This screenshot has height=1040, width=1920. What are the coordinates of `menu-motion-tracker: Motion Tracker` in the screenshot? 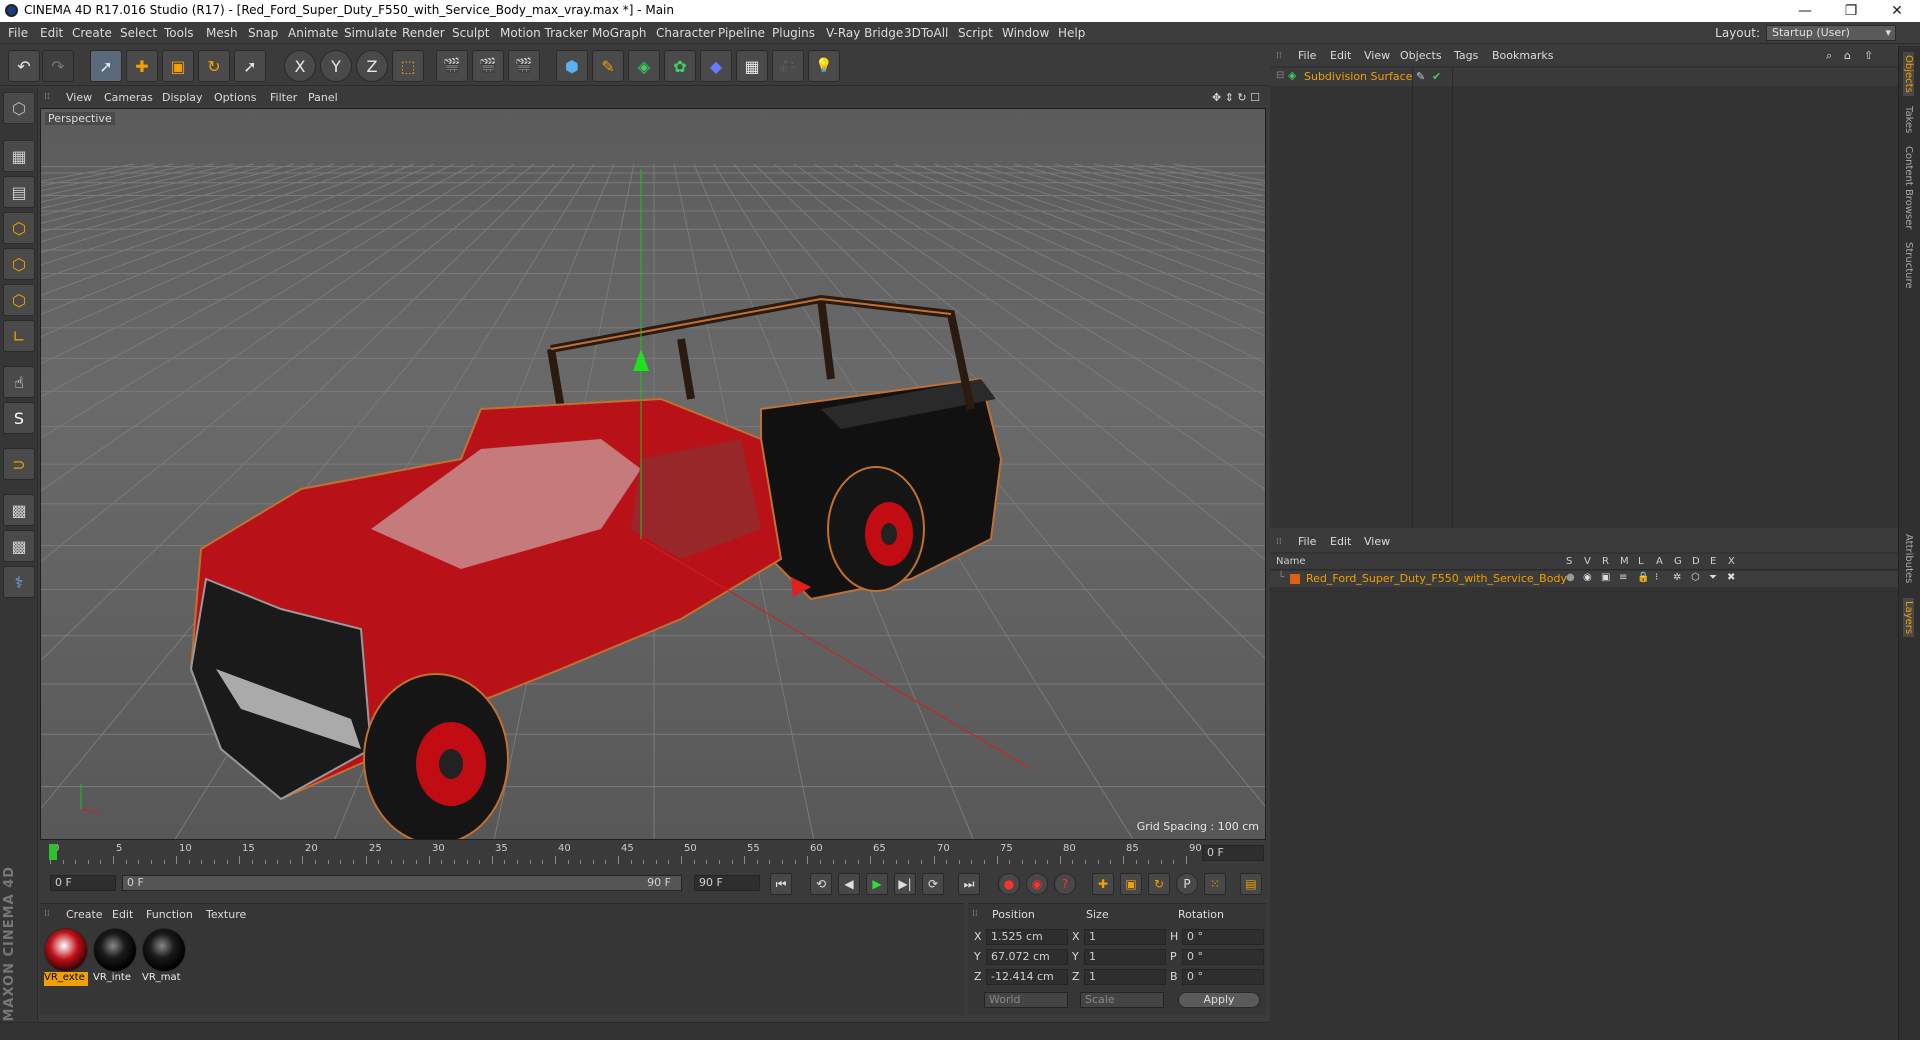 It's located at (544, 33).